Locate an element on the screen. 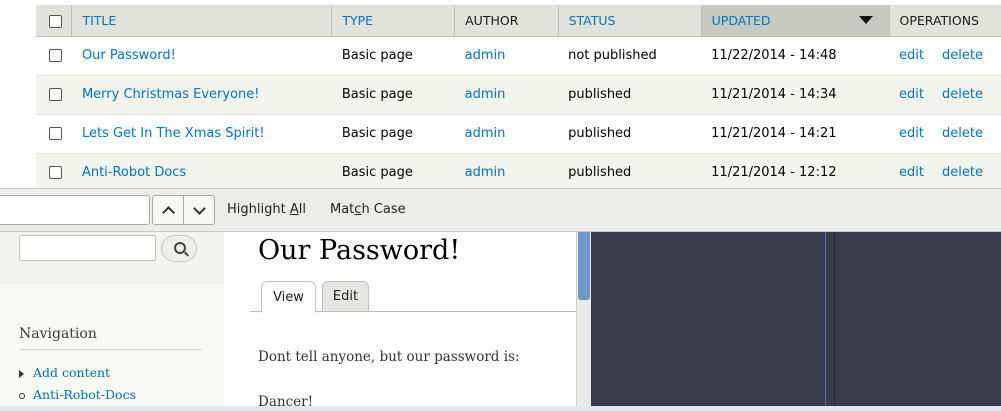 This screenshot has width=1001, height=411. sort-descending-icon is located at coordinates (865, 20).